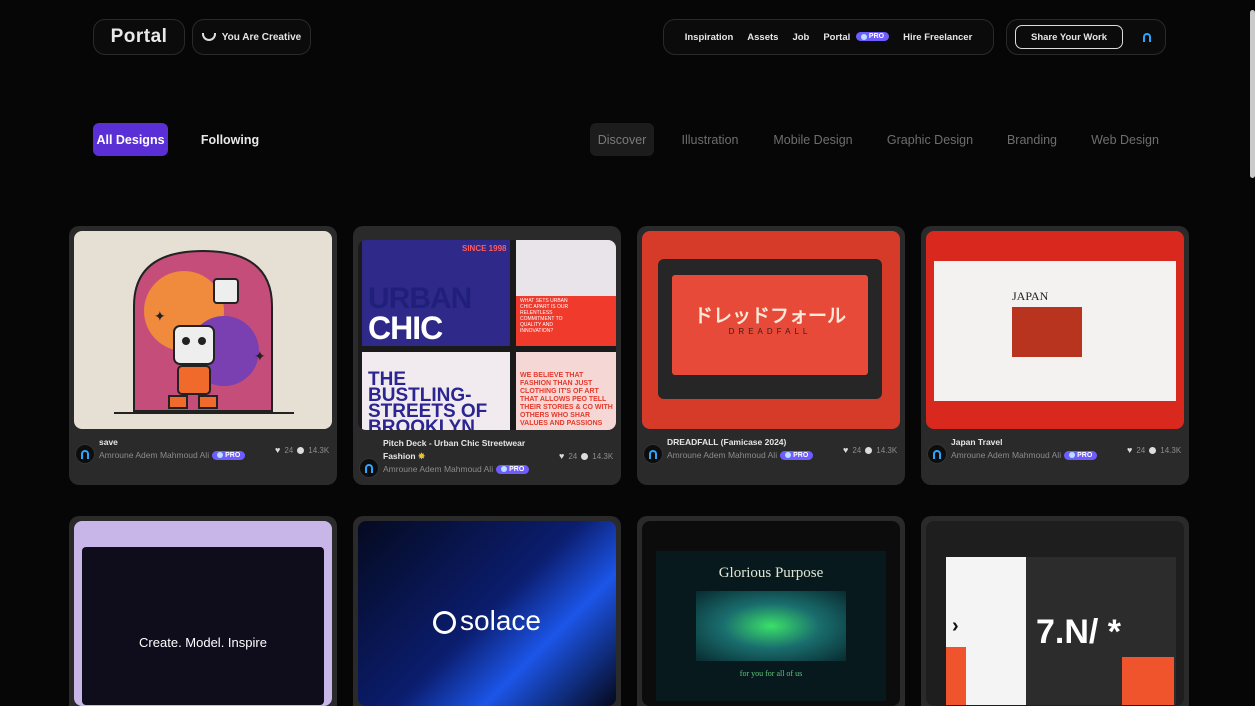 This screenshot has height=706, width=1255. I want to click on category-web-design: Web Design, so click(1125, 139).